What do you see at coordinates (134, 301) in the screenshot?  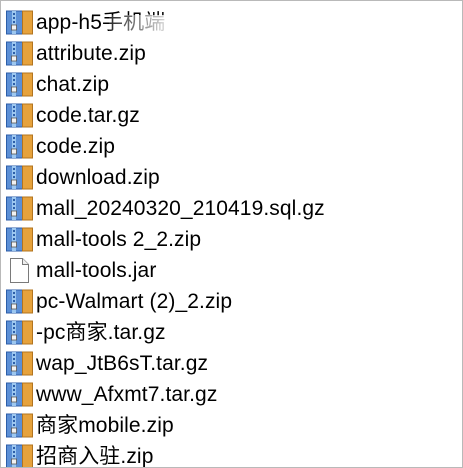 I see `file-name: pc-Walmart (2)_2.zip` at bounding box center [134, 301].